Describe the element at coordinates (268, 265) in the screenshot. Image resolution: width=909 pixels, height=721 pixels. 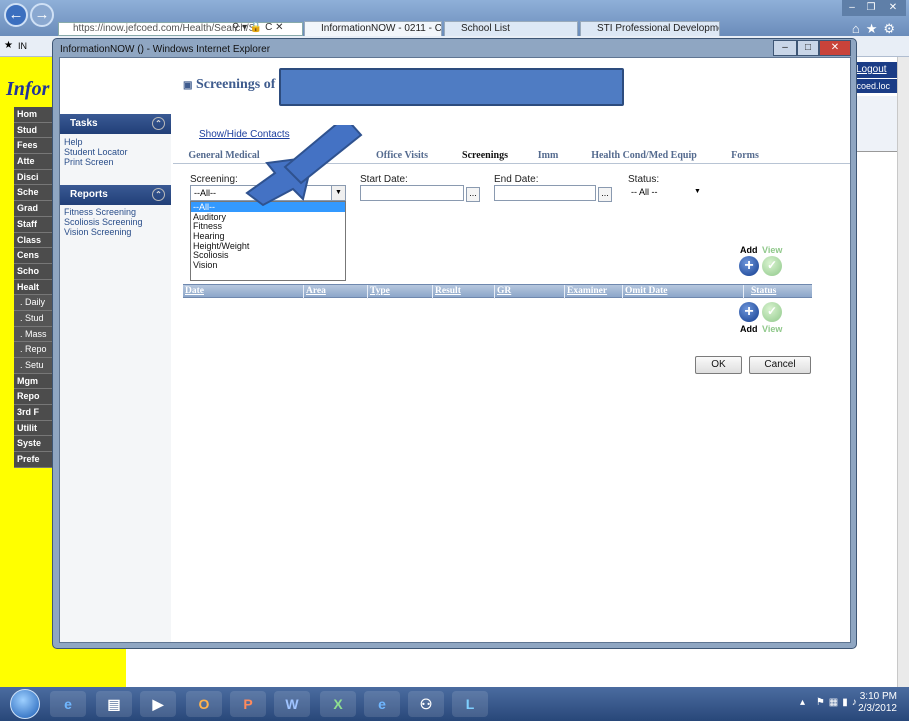
I see `dropdown-option: Vision` at that location.